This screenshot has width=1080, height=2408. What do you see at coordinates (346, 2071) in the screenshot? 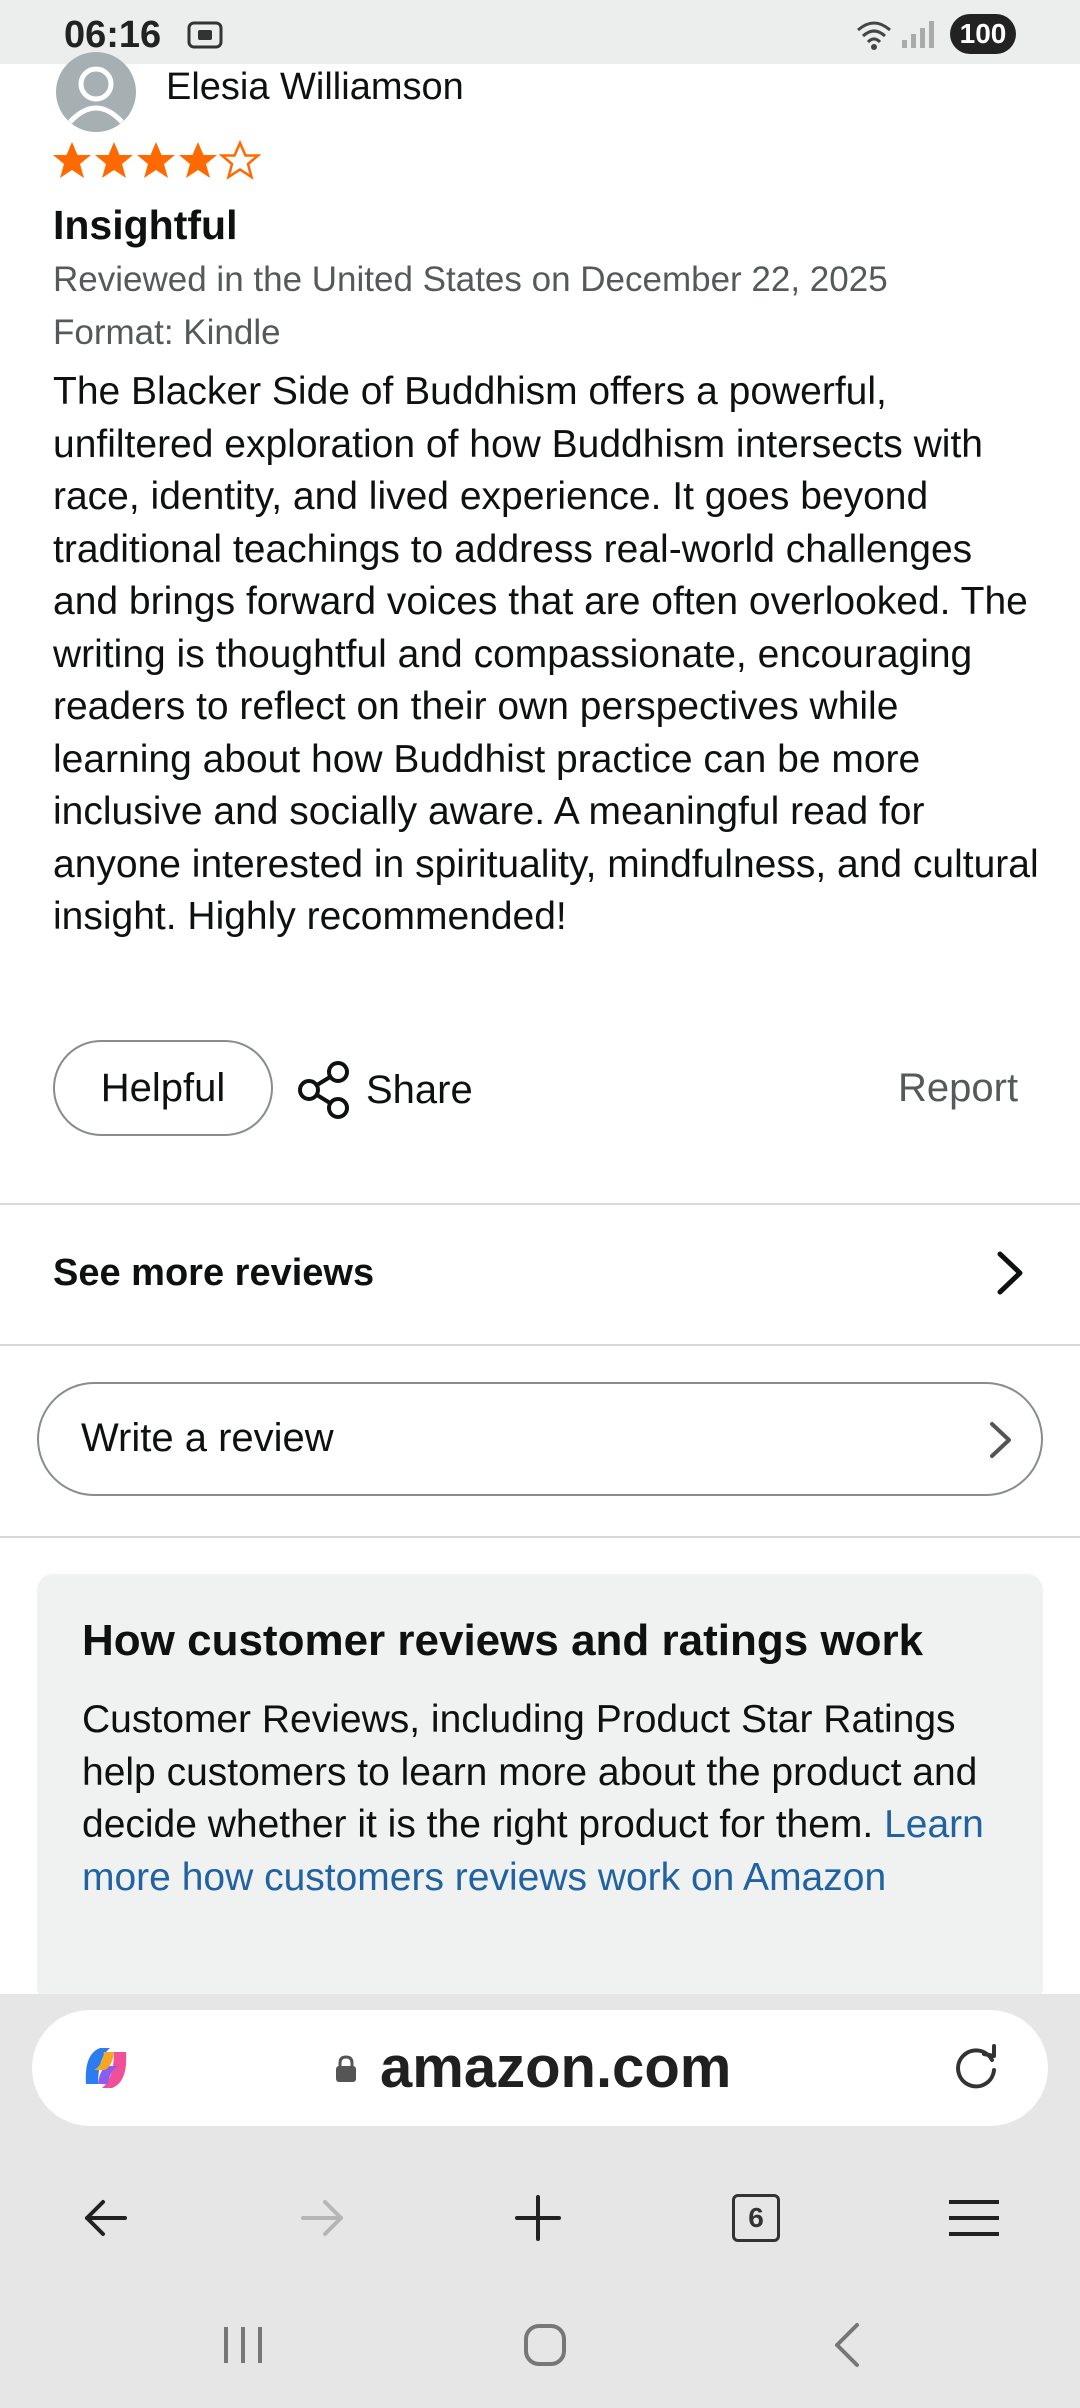
I see `lock-icon` at bounding box center [346, 2071].